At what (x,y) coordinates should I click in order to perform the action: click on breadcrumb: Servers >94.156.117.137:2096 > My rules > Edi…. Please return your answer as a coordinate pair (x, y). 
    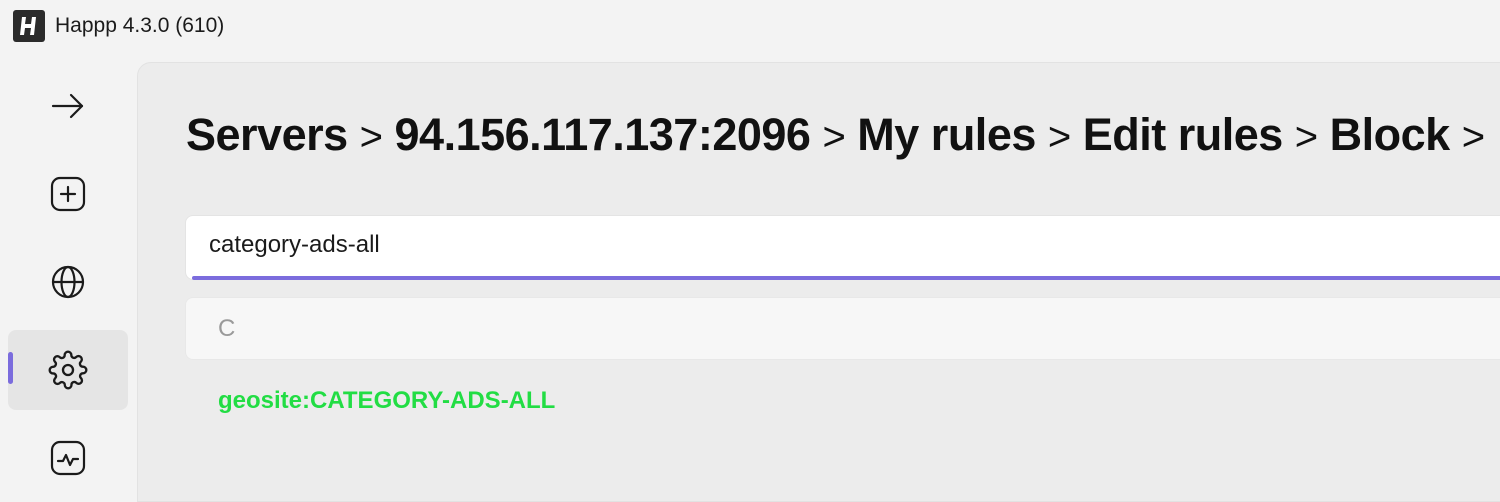
    Looking at the image, I should click on (841, 135).